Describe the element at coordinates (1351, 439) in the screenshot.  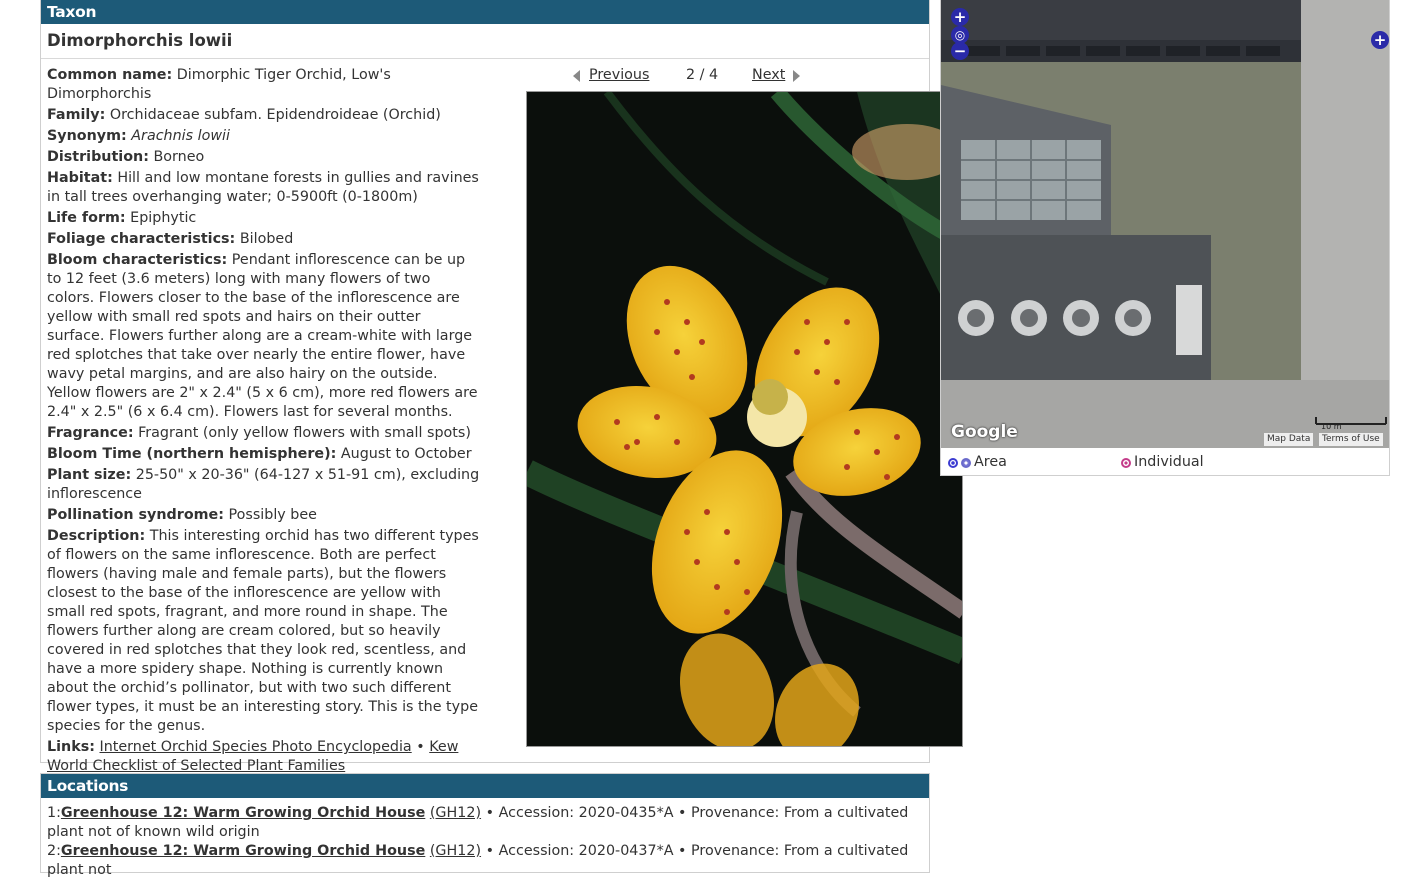
I see `terms-of-use-link: Terms of Use` at that location.